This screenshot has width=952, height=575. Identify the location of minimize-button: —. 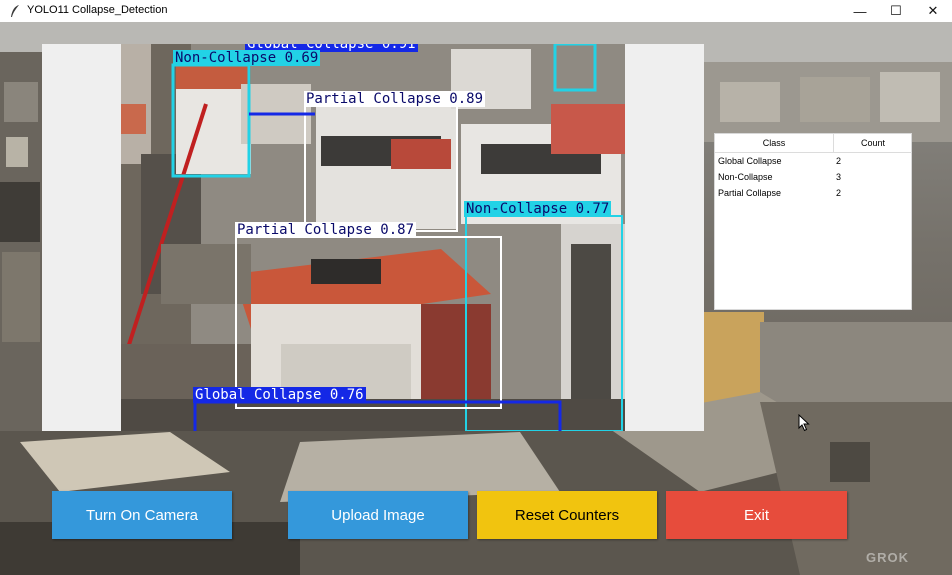
(860, 11).